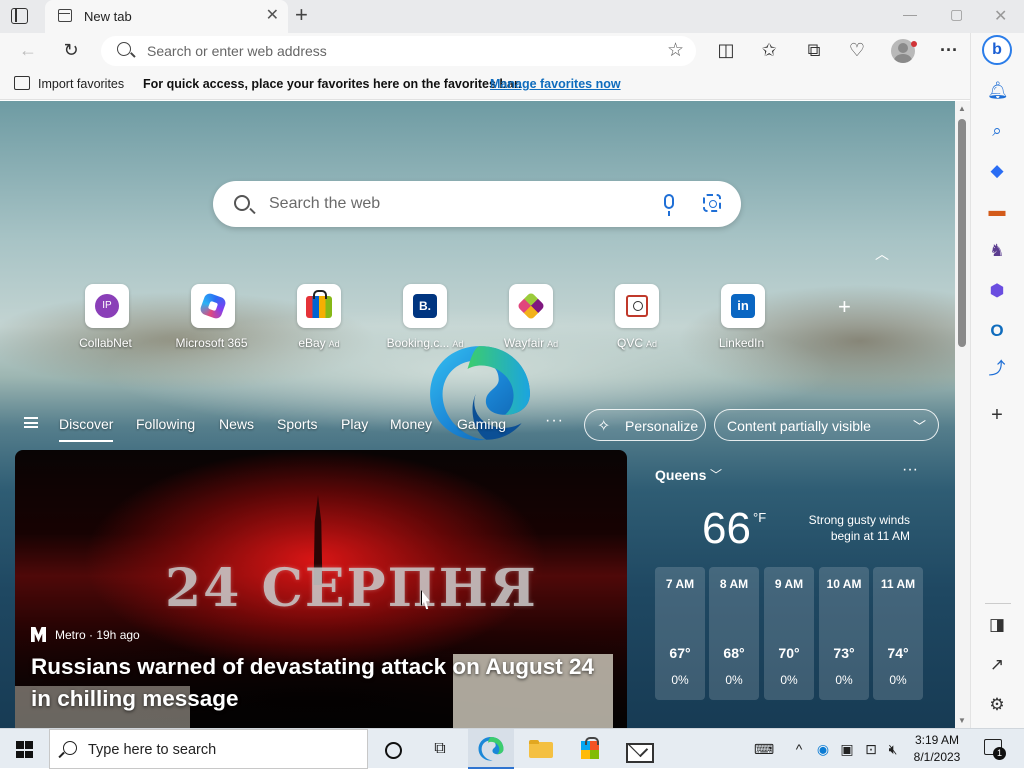 The height and width of the screenshot is (769, 1024). I want to click on refresh-icon: ↻, so click(71, 50).